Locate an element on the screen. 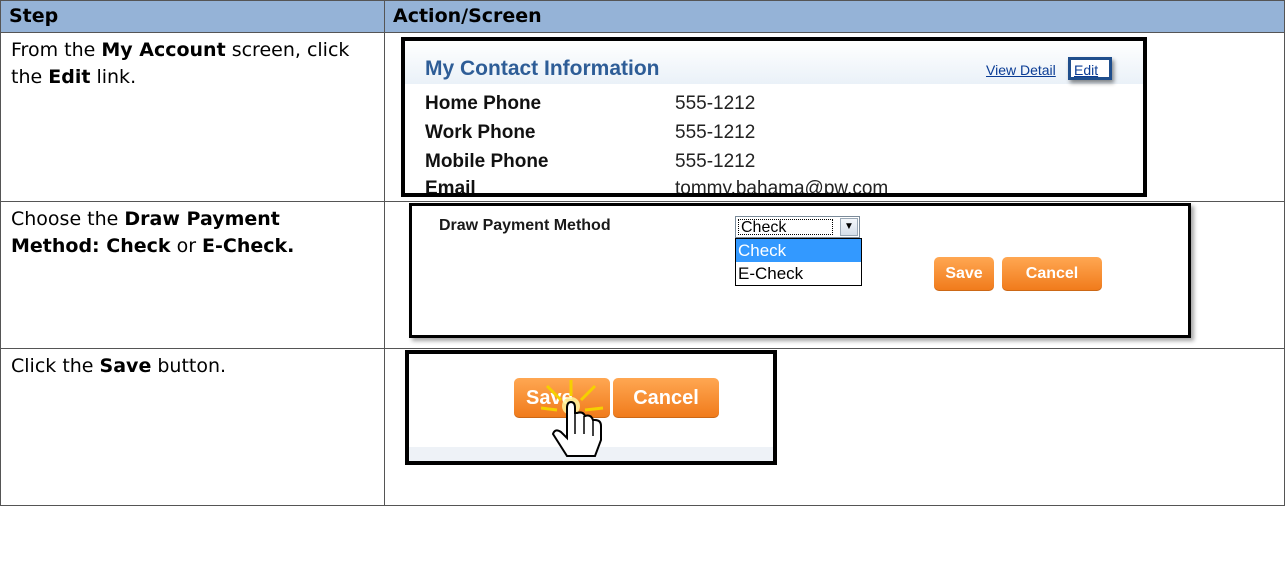 The width and height of the screenshot is (1285, 588). home-phone-value: 555-1212 is located at coordinates (715, 103).